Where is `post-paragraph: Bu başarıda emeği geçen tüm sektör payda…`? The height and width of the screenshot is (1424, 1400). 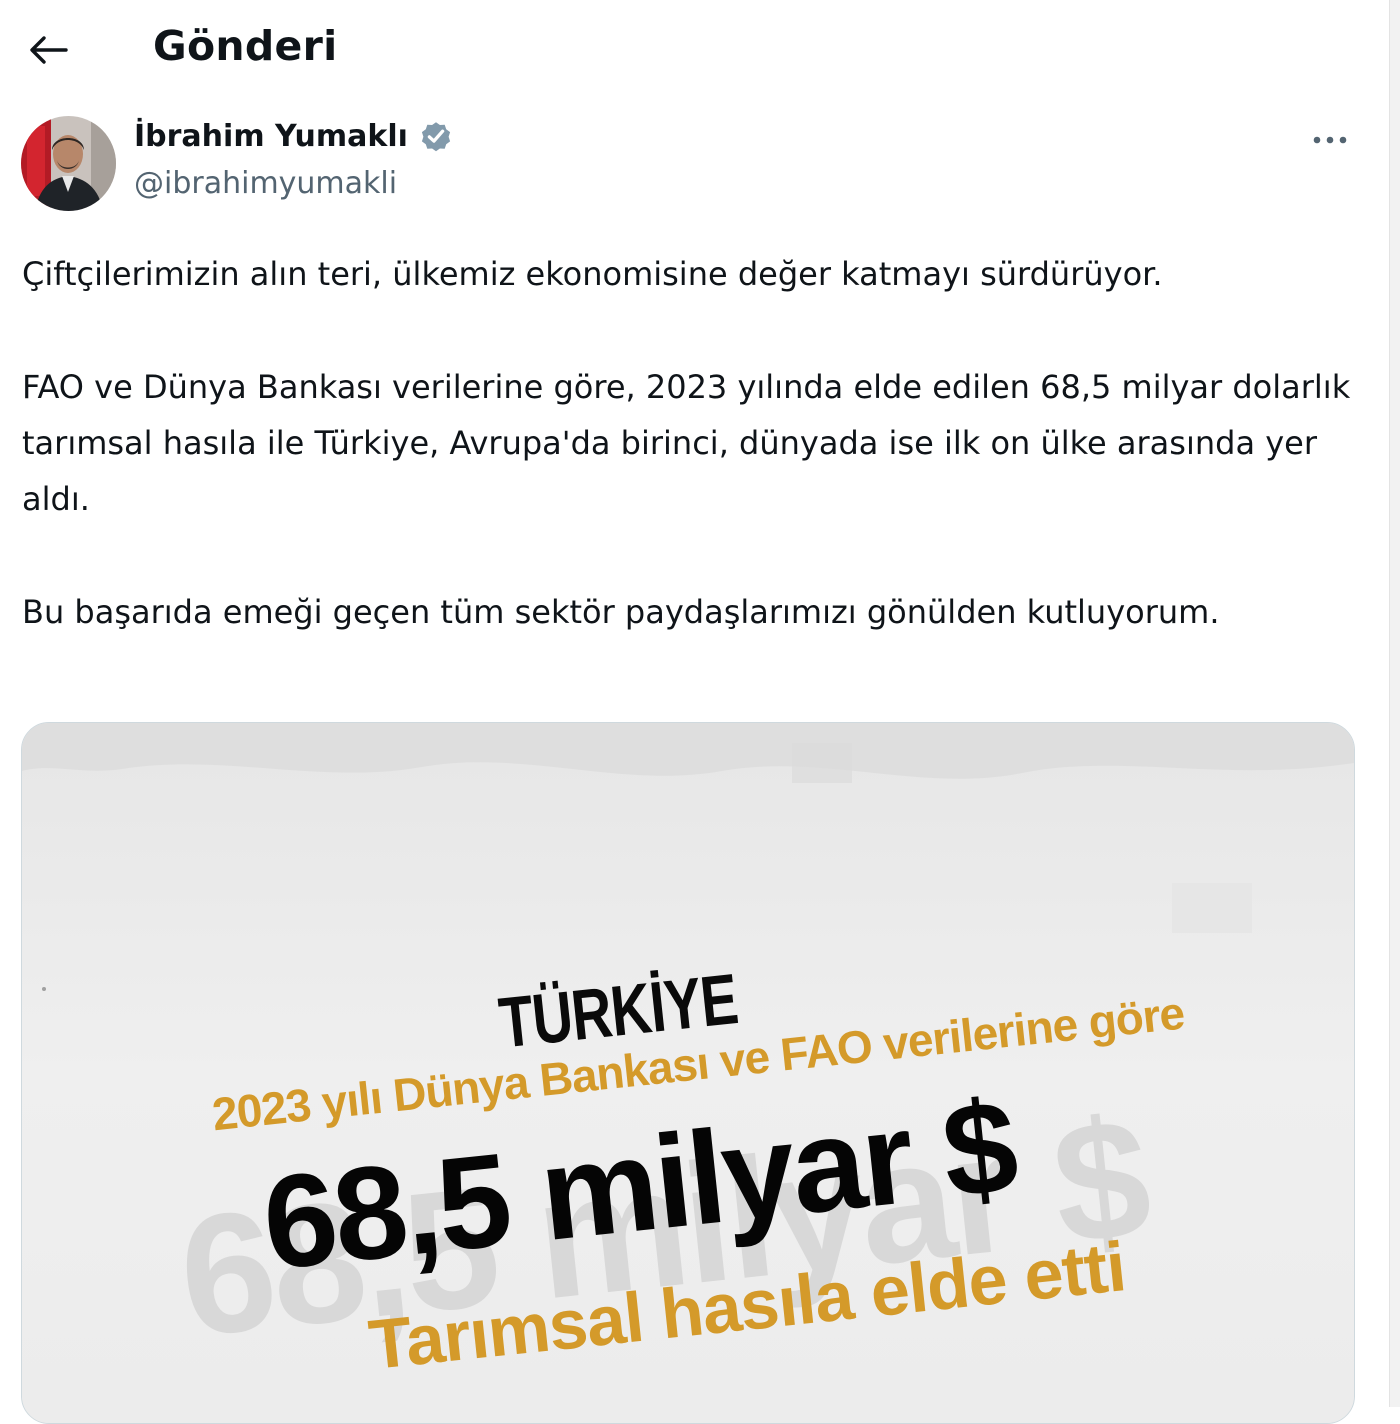 post-paragraph: Bu başarıda emeği geçen tüm sektör payda… is located at coordinates (621, 612).